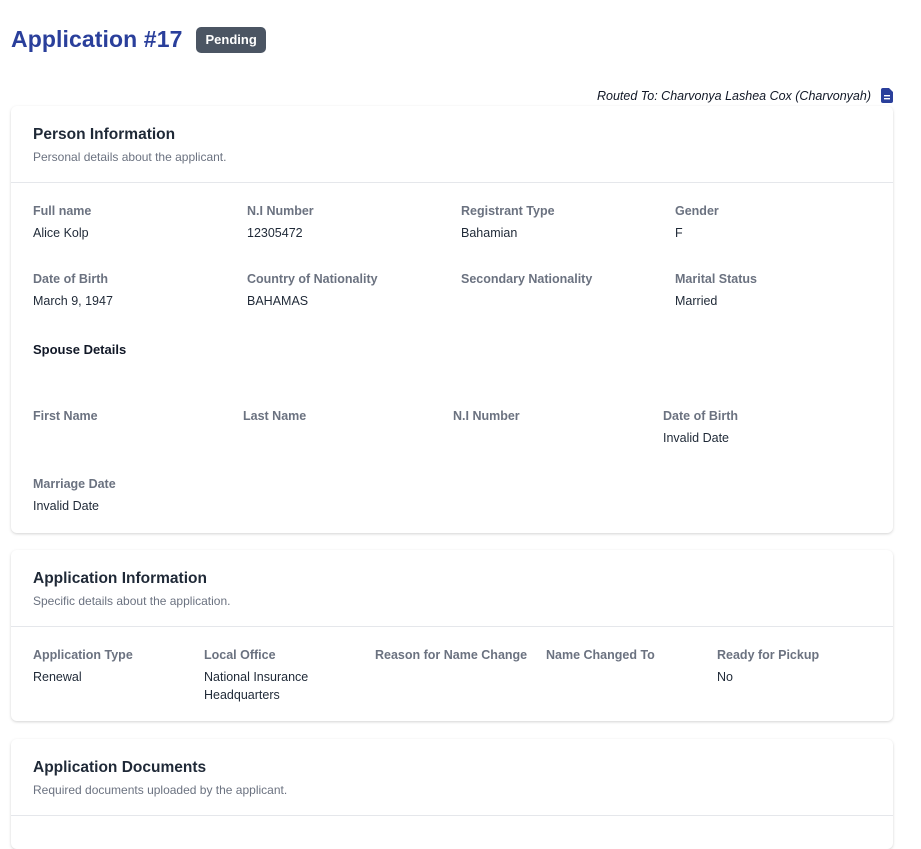 This screenshot has height=849, width=921. Describe the element at coordinates (600, 655) in the screenshot. I see `field-name-changed-to: Name Changed To` at that location.